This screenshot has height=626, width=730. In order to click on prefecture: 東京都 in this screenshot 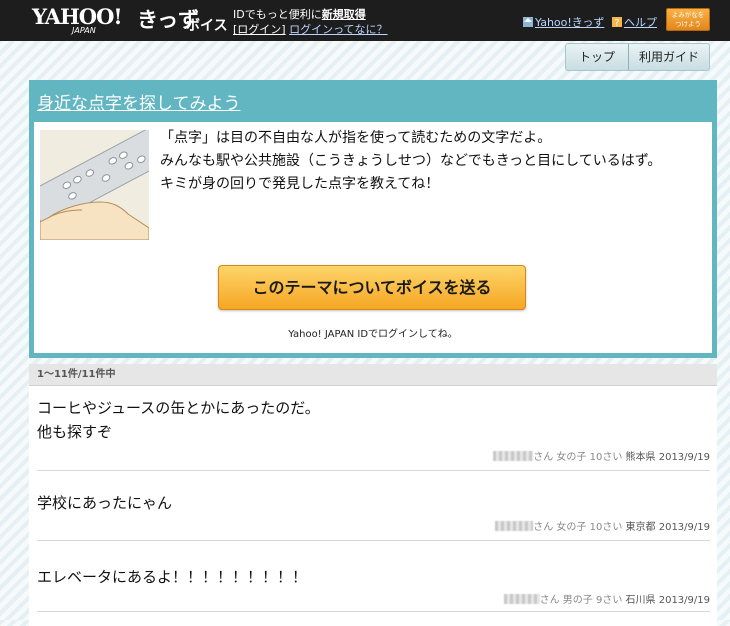, I will do `click(640, 527)`.